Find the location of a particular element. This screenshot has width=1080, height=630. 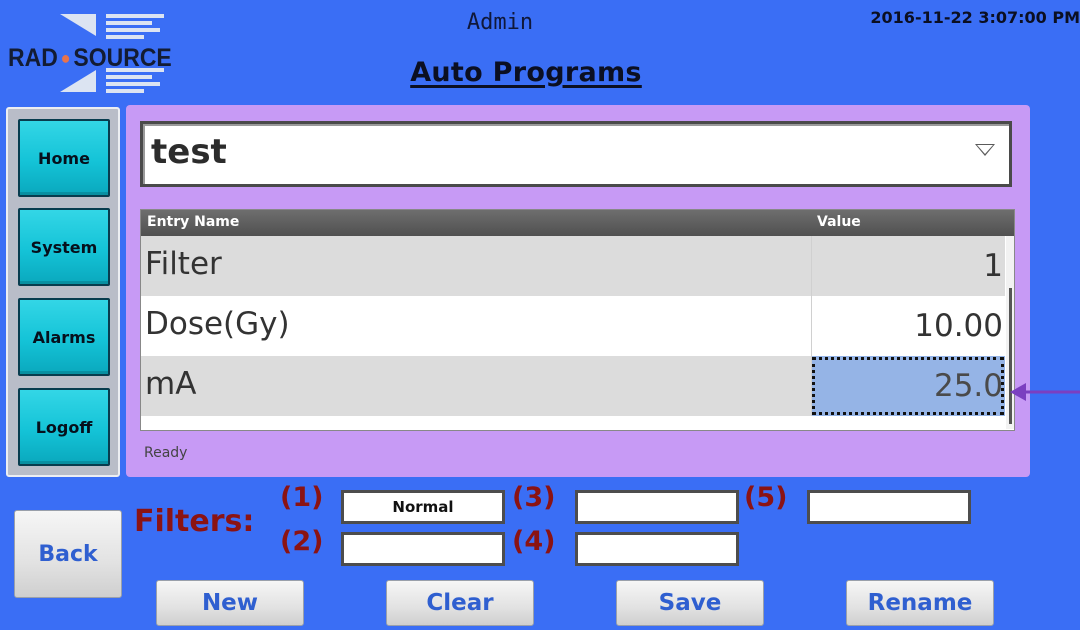

brand-right: SOURCE is located at coordinates (122, 58).